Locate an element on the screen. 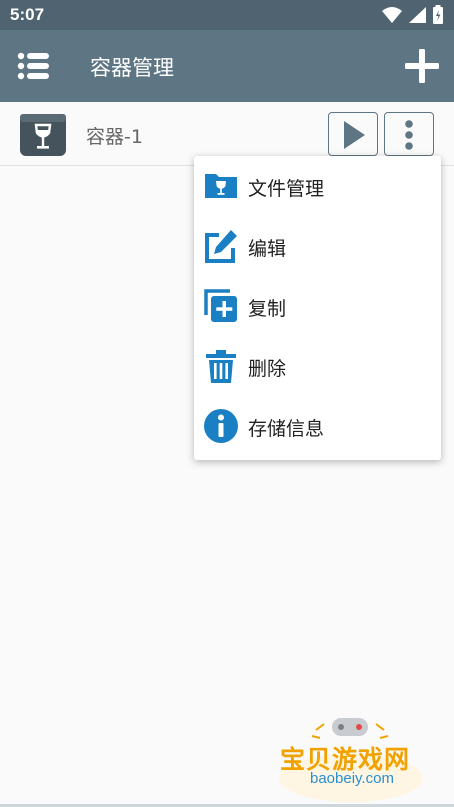  menu-item-label: 删除 is located at coordinates (267, 369).